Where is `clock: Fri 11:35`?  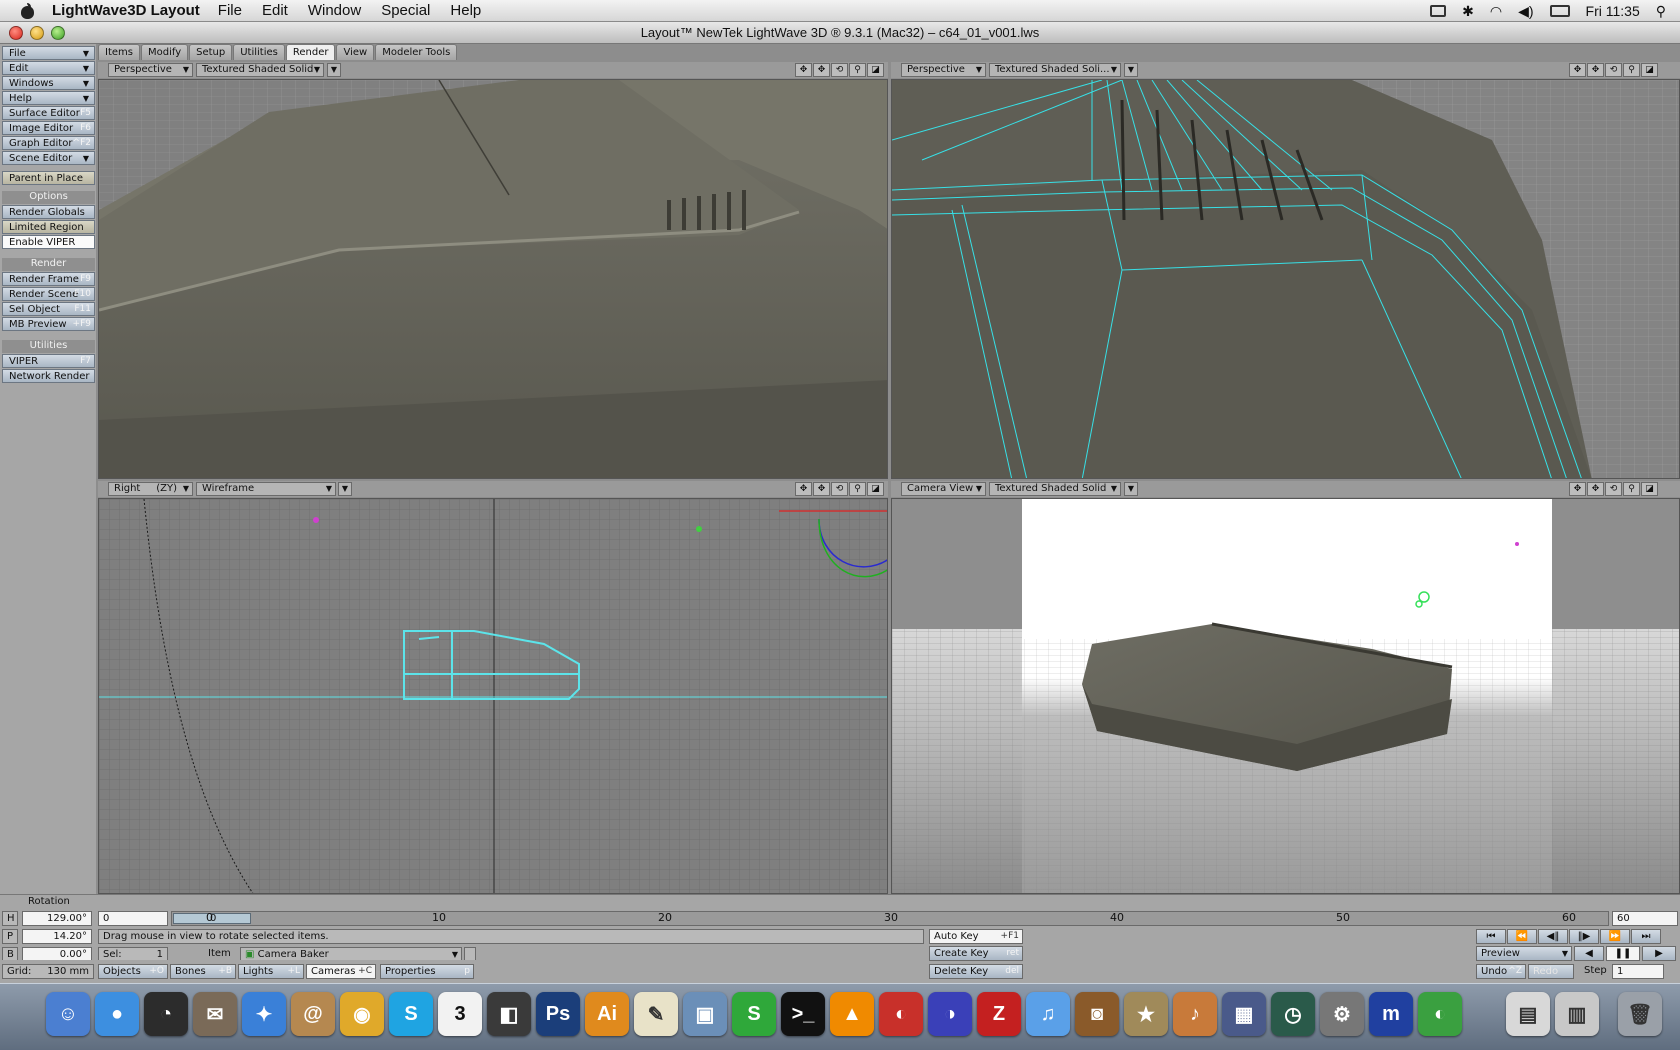 clock: Fri 11:35 is located at coordinates (1613, 11).